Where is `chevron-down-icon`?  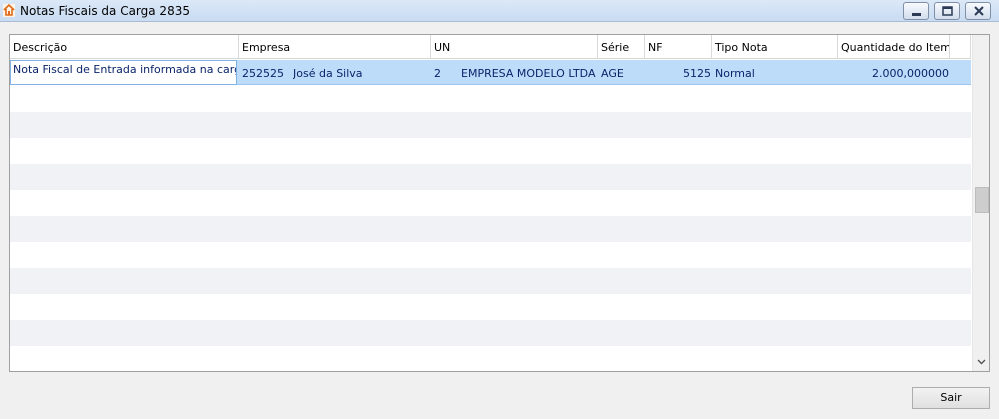
chevron-down-icon is located at coordinates (981, 361).